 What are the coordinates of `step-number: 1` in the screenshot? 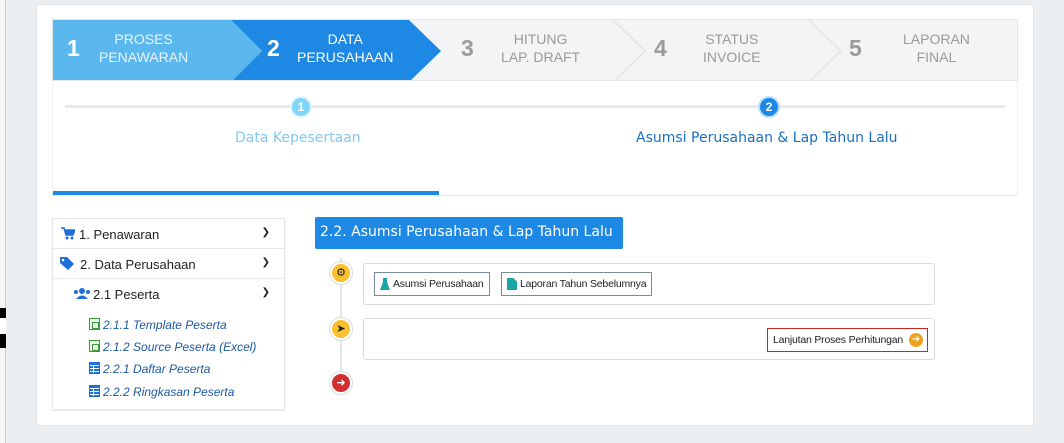 It's located at (73, 48).